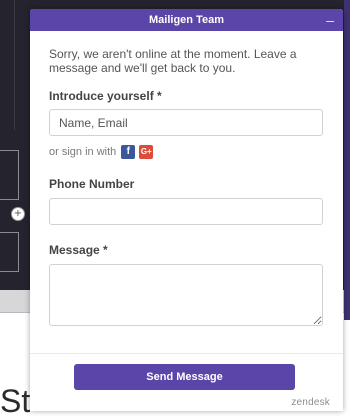  I want to click on background-heading-fragment: St, so click(15, 401).